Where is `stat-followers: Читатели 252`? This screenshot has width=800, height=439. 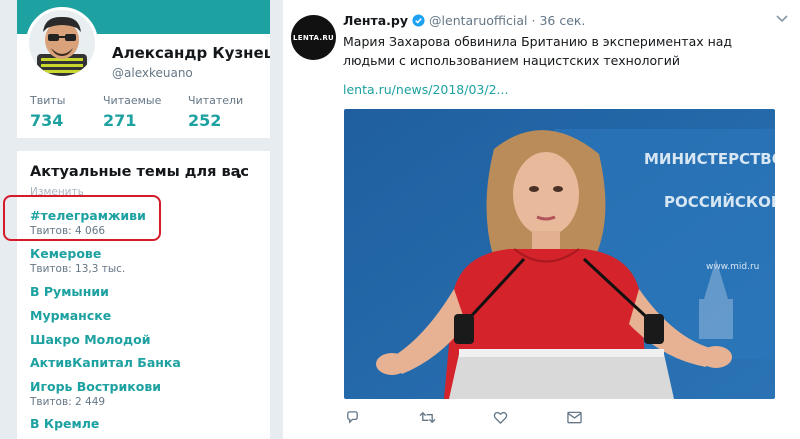 stat-followers: Читатели 252 is located at coordinates (224, 112).